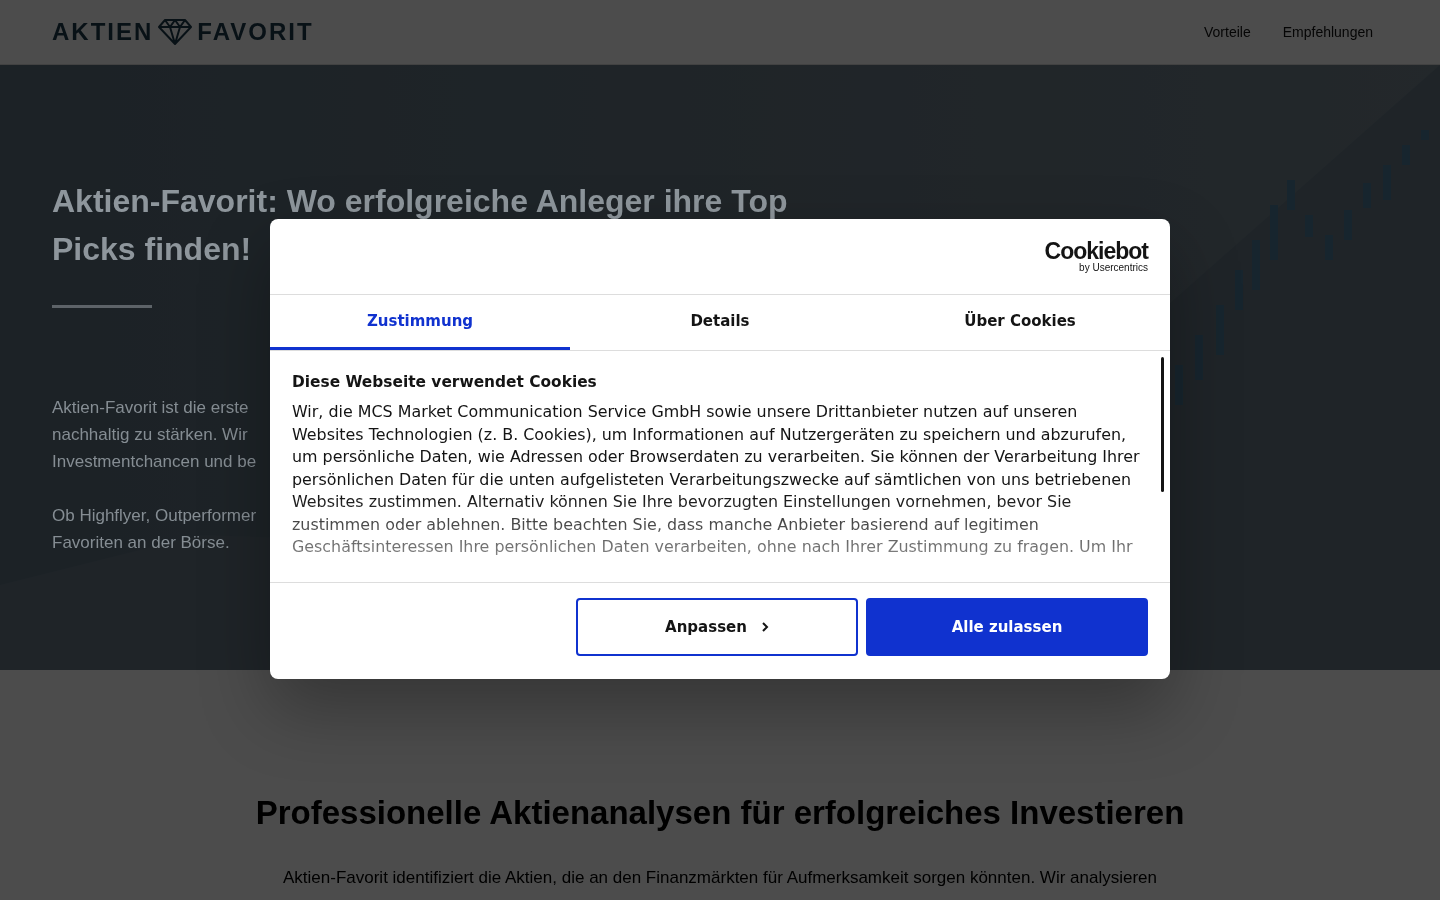 The height and width of the screenshot is (900, 1440). Describe the element at coordinates (150, 408) in the screenshot. I see `hero-text: Aktien-Favorit ist die erste` at that location.